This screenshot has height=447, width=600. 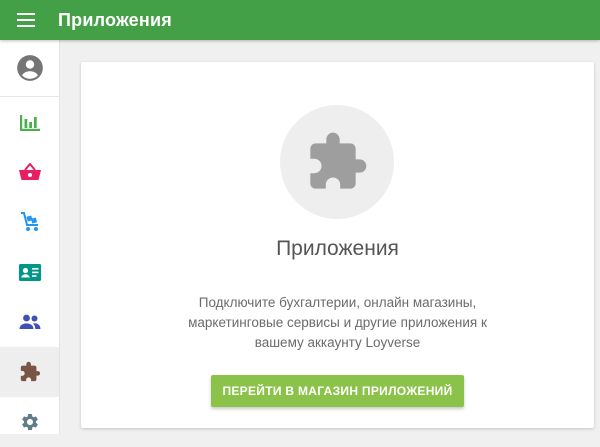 What do you see at coordinates (115, 19) in the screenshot?
I see `page-title: Приложения` at bounding box center [115, 19].